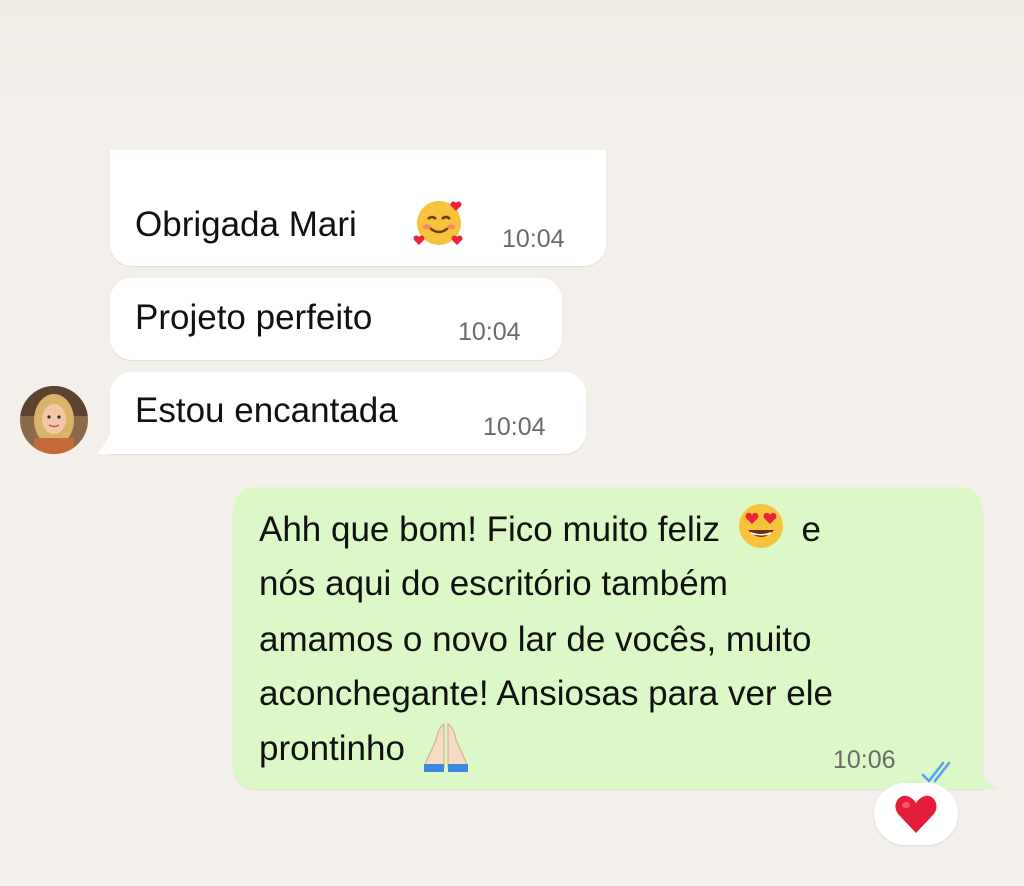 This screenshot has height=886, width=1024. I want to click on red-heart-icon, so click(916, 814).